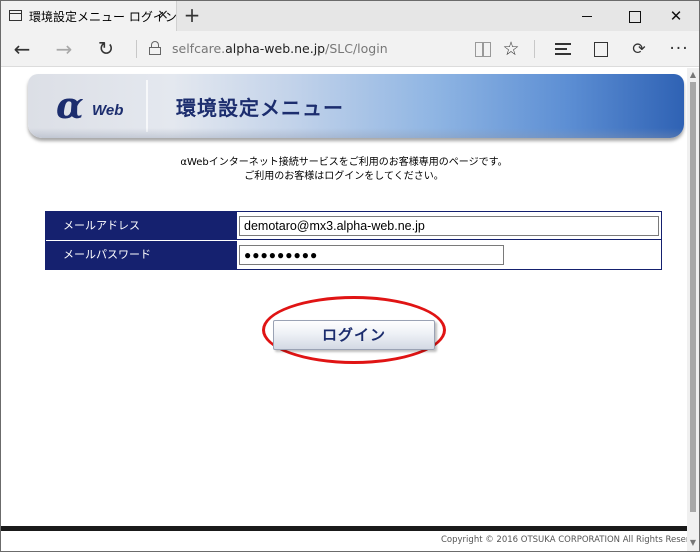 This screenshot has height=552, width=700. I want to click on share-icon: ⟳, so click(639, 49).